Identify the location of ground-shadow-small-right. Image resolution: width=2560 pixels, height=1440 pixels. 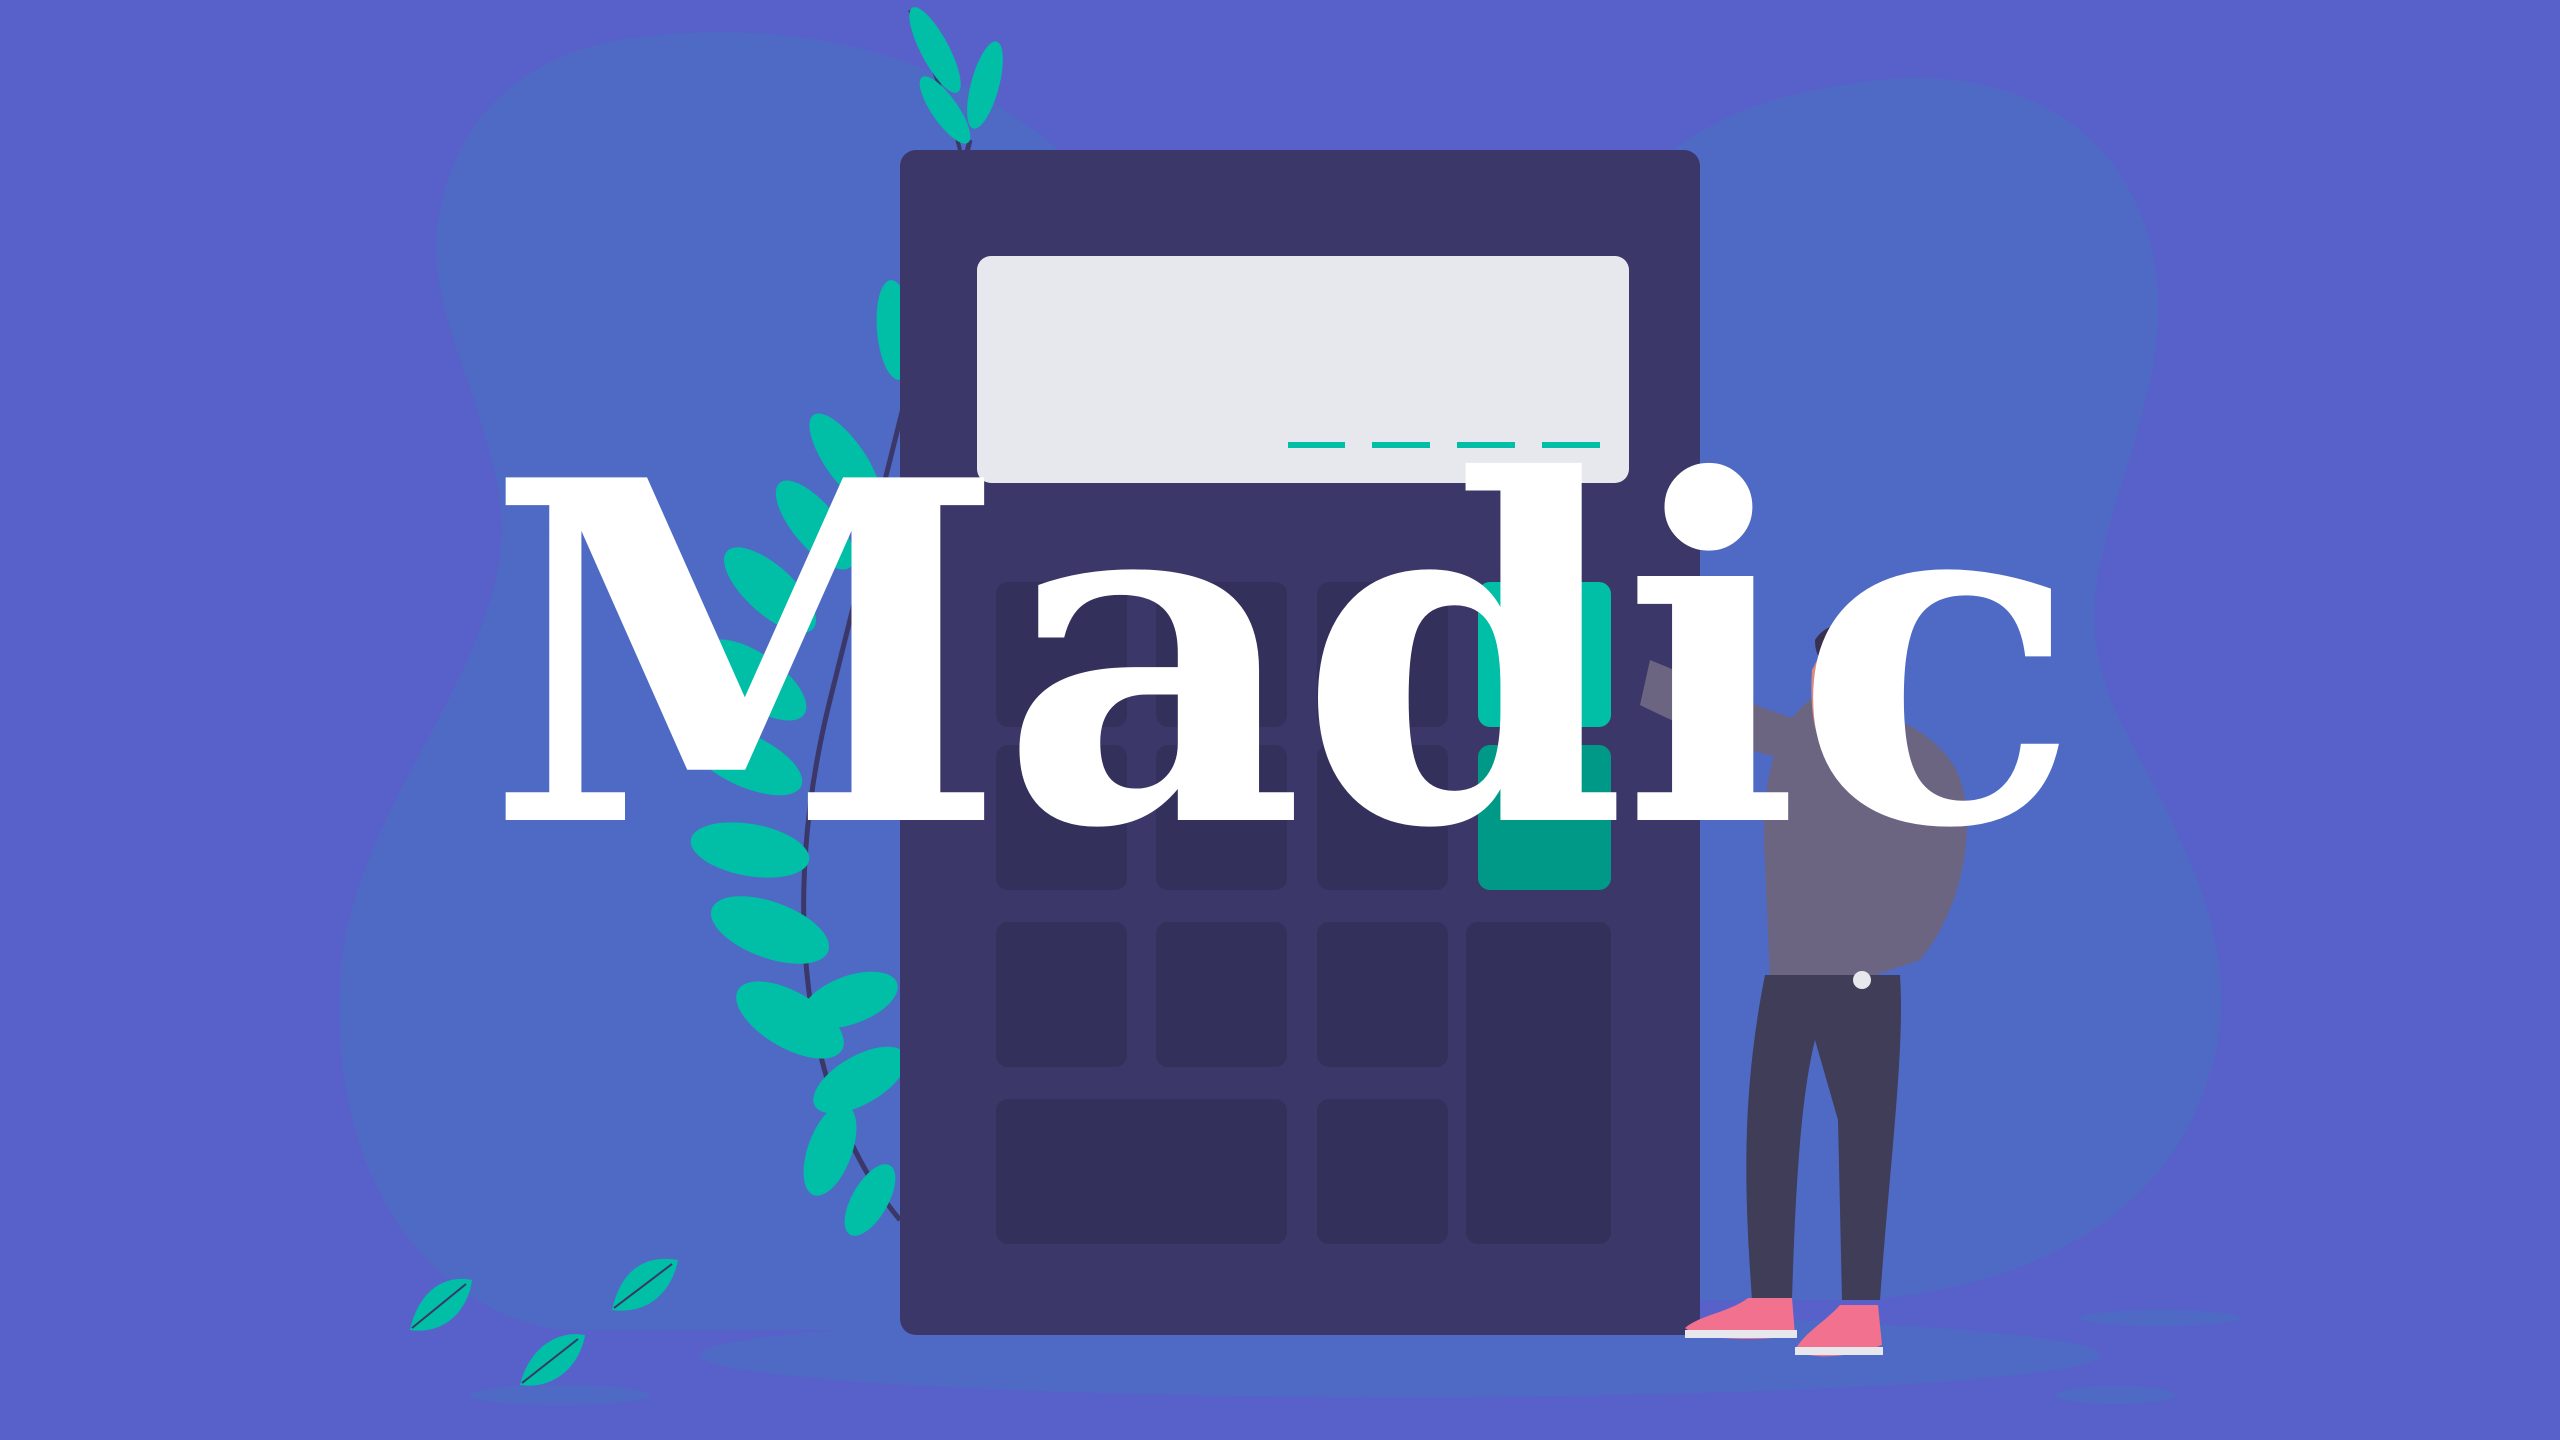
(2115, 1395).